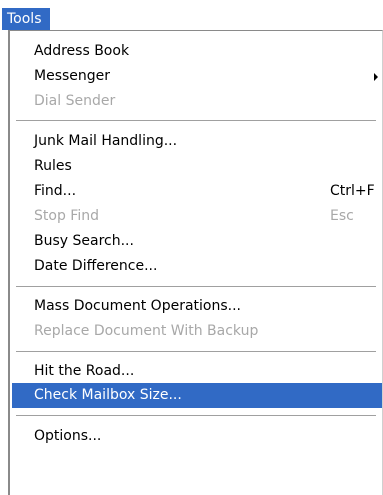 Image resolution: width=383 pixels, height=495 pixels. I want to click on shortcut-label: Ctrl+F, so click(352, 191).